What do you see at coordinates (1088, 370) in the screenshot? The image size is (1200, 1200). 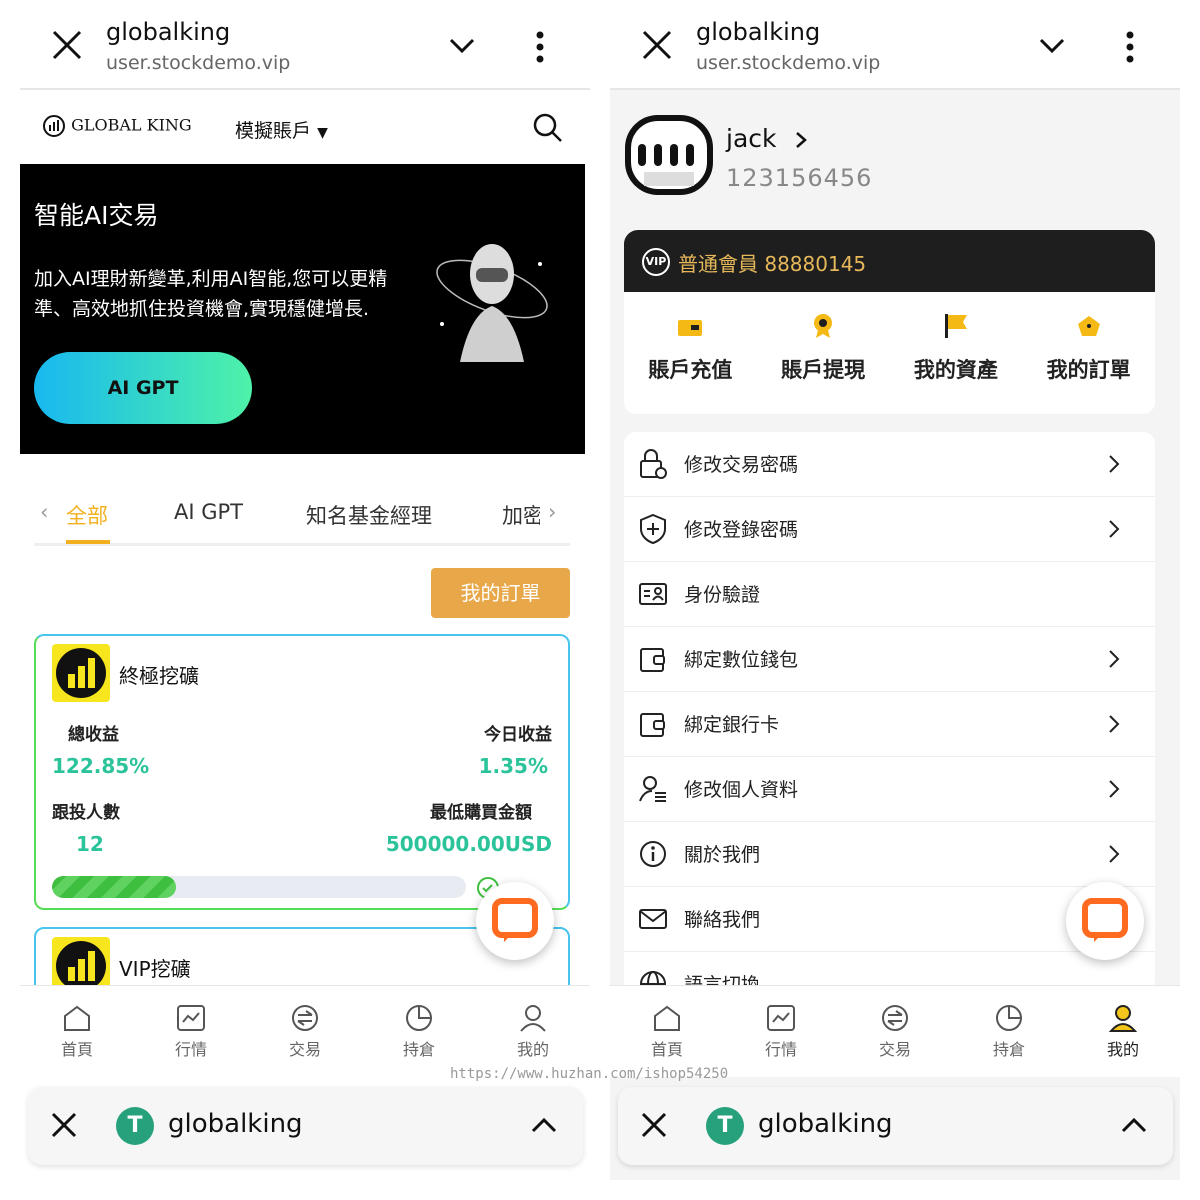 I see `orders-label: 我的訂單` at bounding box center [1088, 370].